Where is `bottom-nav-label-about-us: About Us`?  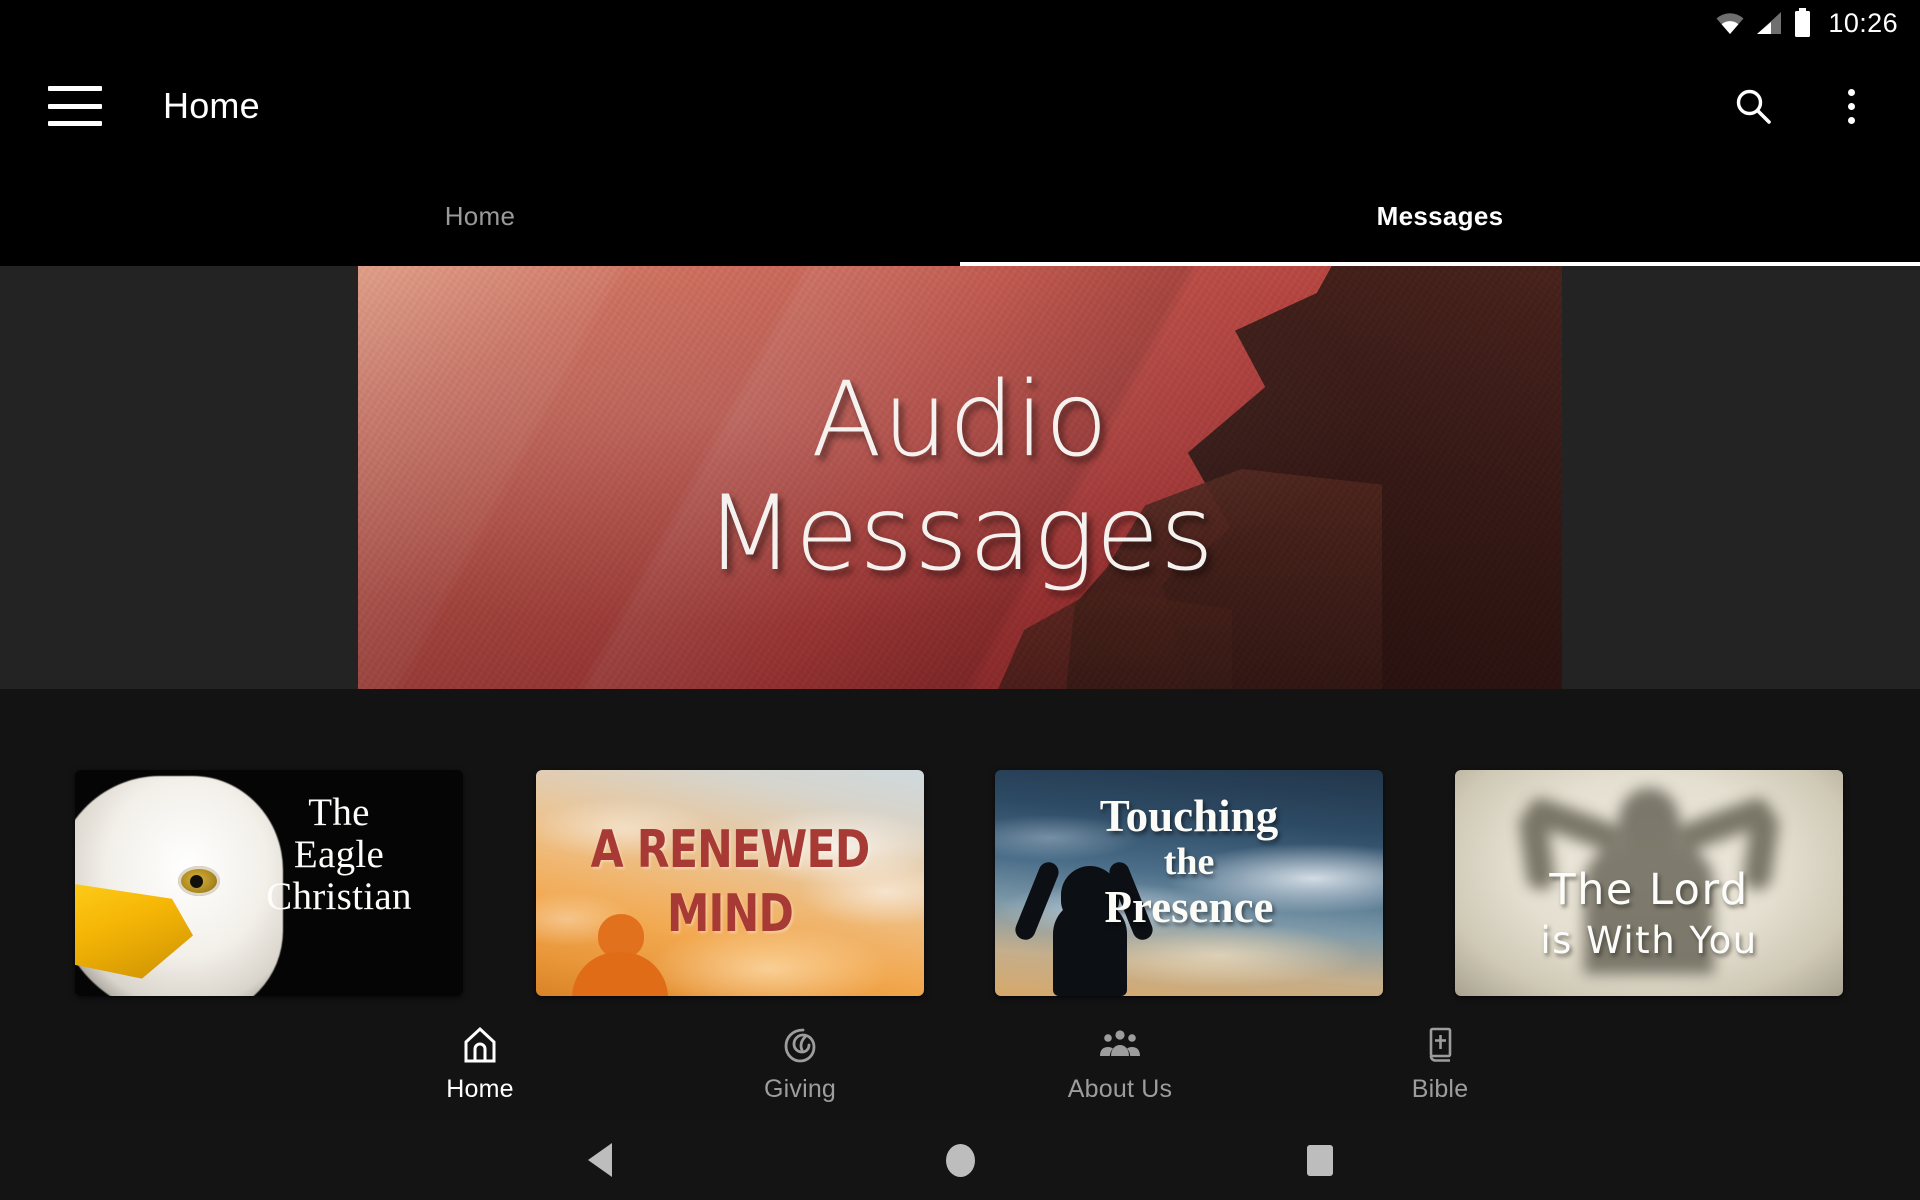 bottom-nav-label-about-us: About Us is located at coordinates (1120, 1088).